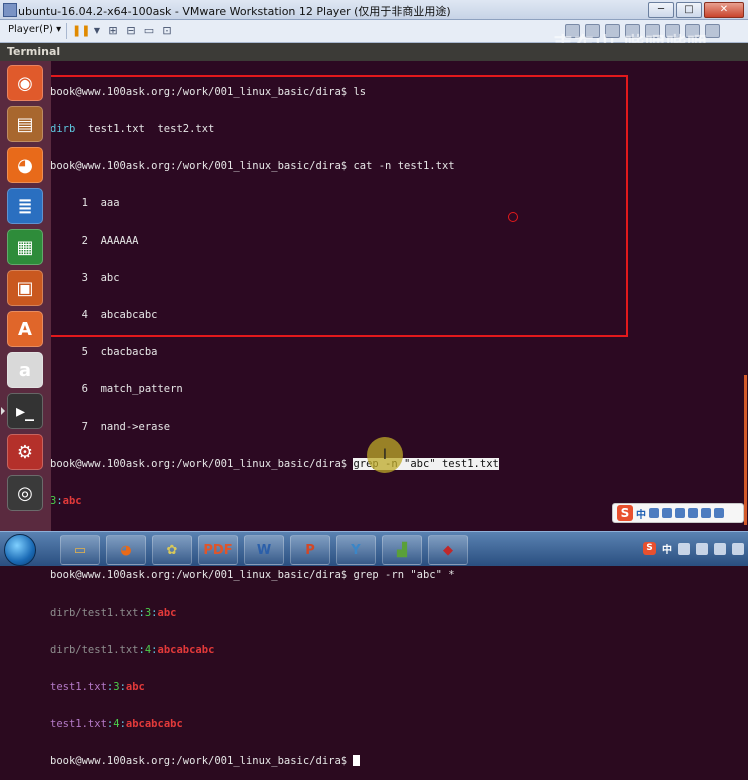 This screenshot has width=748, height=780. What do you see at coordinates (85, 203) in the screenshot?
I see `output-line: 1 aaa` at bounding box center [85, 203].